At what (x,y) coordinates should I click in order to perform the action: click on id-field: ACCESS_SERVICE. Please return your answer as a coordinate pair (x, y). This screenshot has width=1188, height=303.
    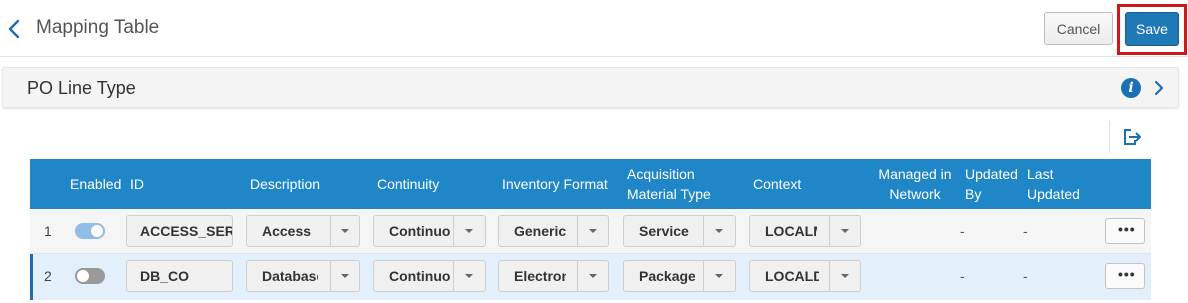
    Looking at the image, I should click on (179, 231).